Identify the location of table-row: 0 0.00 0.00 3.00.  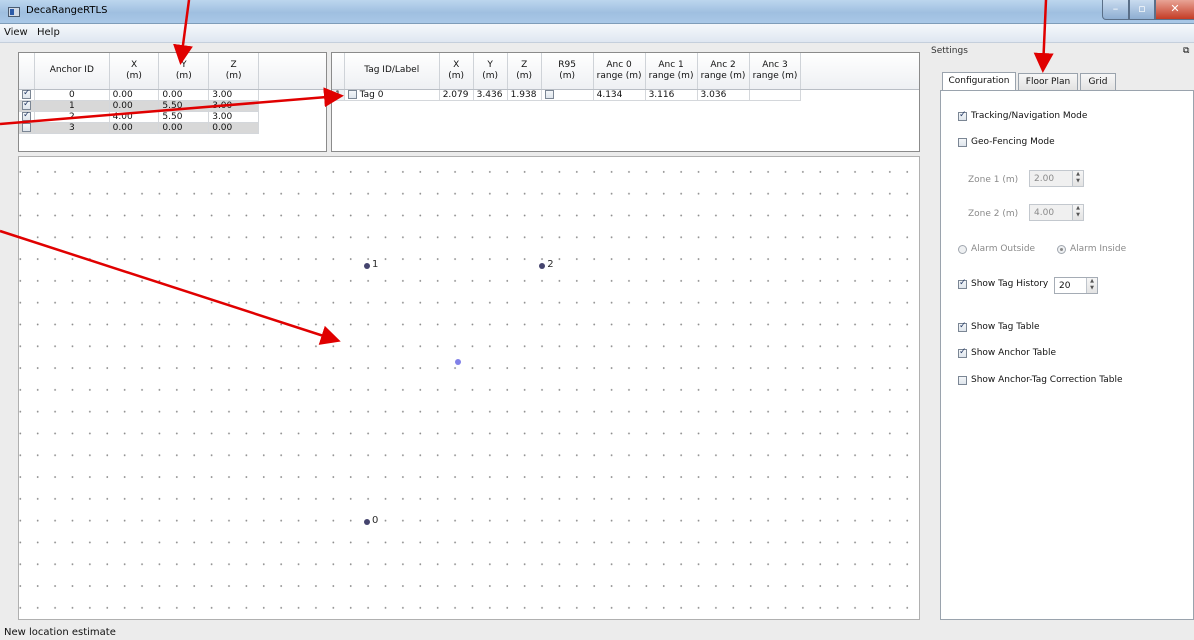
(172, 95).